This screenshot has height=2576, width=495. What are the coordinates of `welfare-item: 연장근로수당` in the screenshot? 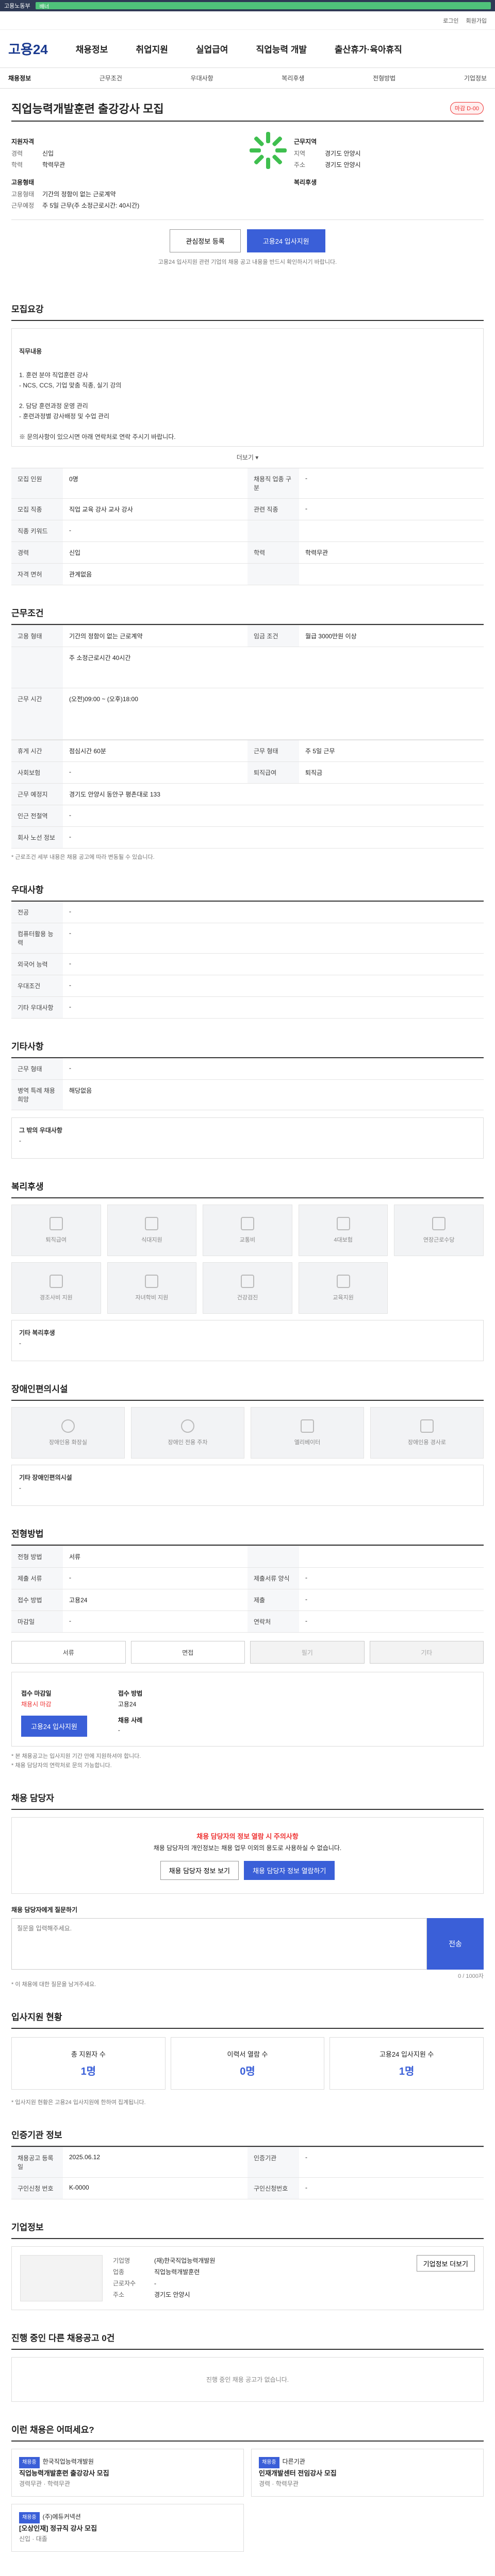 It's located at (439, 1230).